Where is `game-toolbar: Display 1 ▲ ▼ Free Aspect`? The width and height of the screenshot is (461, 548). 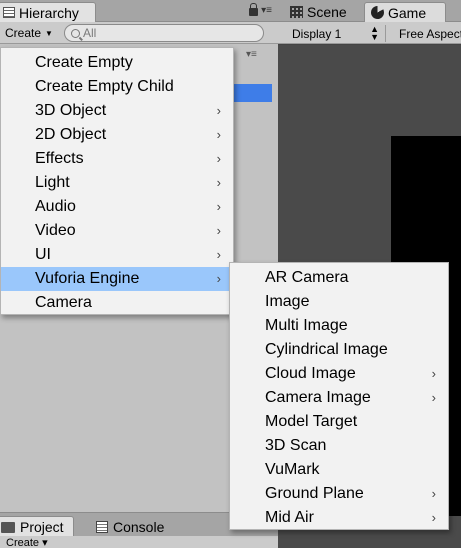 game-toolbar: Display 1 ▲ ▼ Free Aspect is located at coordinates (369, 33).